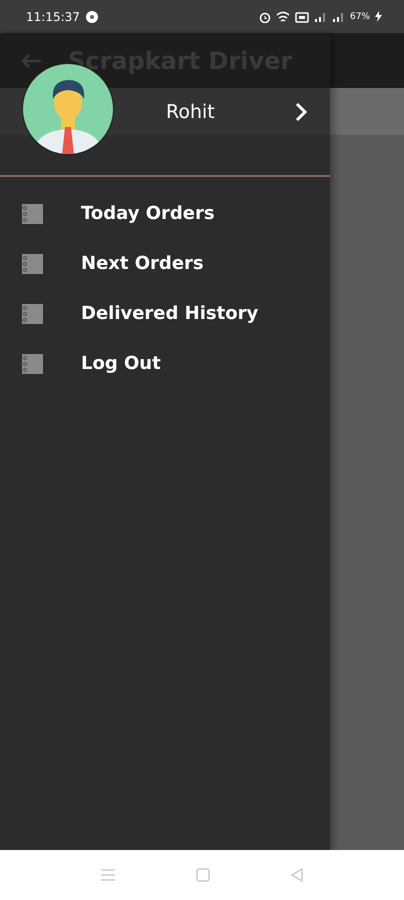 The image size is (404, 900). Describe the element at coordinates (176, 313) in the screenshot. I see `drawer-item: Delivered History` at that location.